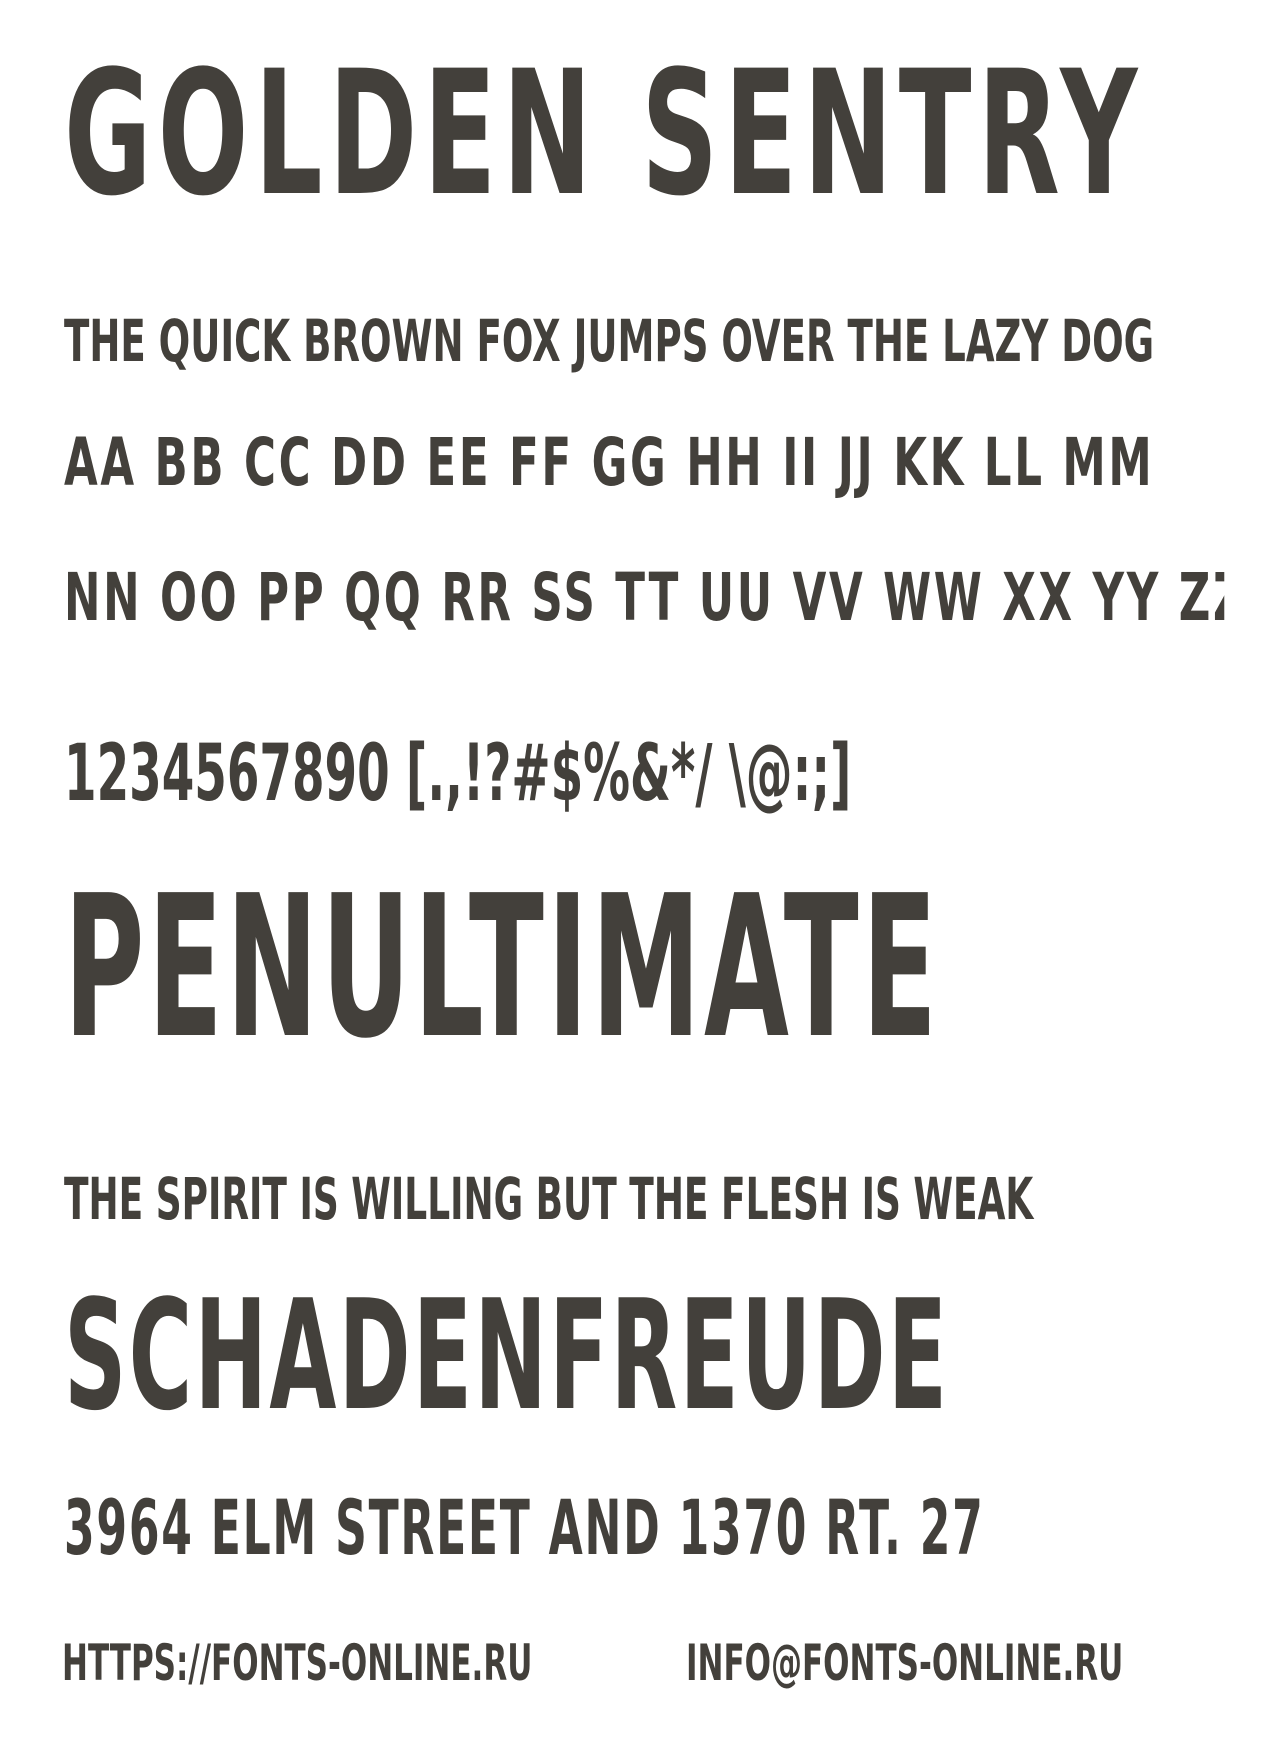  What do you see at coordinates (644, 600) in the screenshot?
I see `alphabet-sample-n-z: Nn Oo Pp Qq Rr Ss Tt Uu Vv Ww Xx Yy Zz` at bounding box center [644, 600].